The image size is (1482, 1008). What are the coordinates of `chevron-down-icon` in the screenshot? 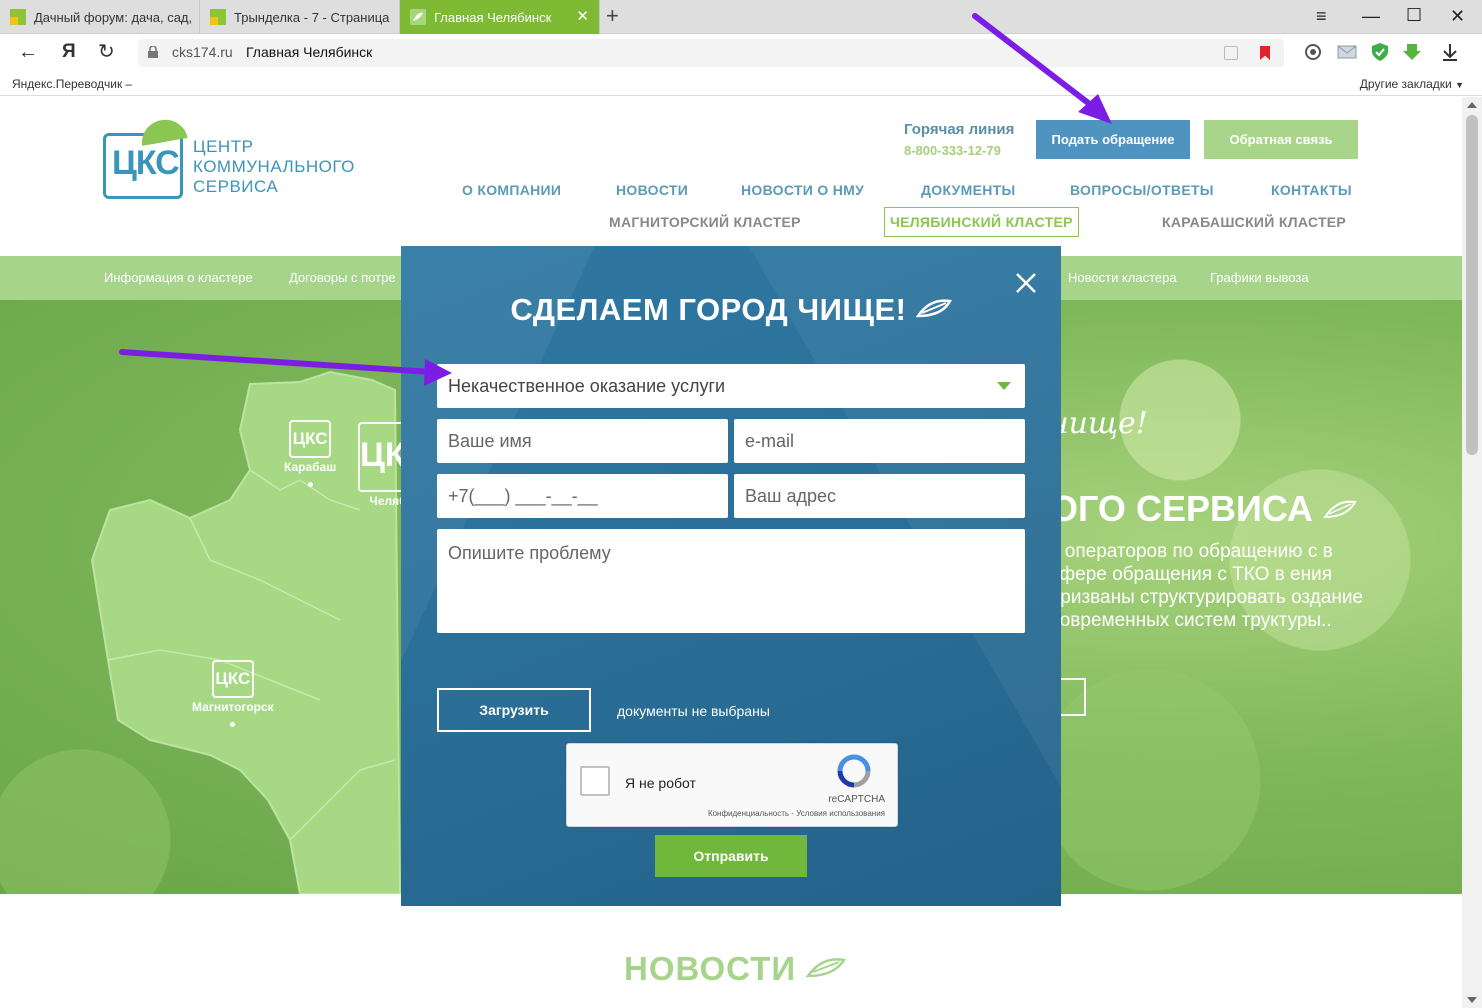 It's located at (1004, 386).